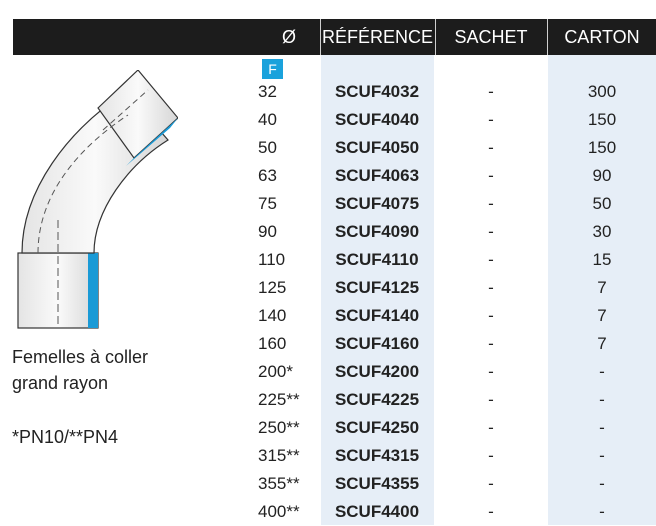 The image size is (656, 526). What do you see at coordinates (377, 343) in the screenshot?
I see `reference-cell: SCUF4160` at bounding box center [377, 343].